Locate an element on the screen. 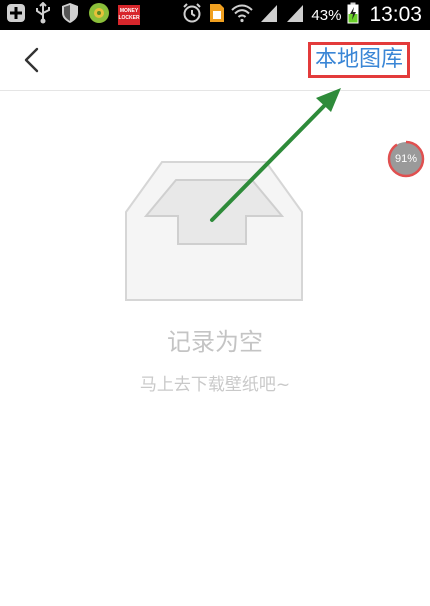 The width and height of the screenshot is (430, 606). status-left-icons: MONEY LOCKER is located at coordinates (73, 14).